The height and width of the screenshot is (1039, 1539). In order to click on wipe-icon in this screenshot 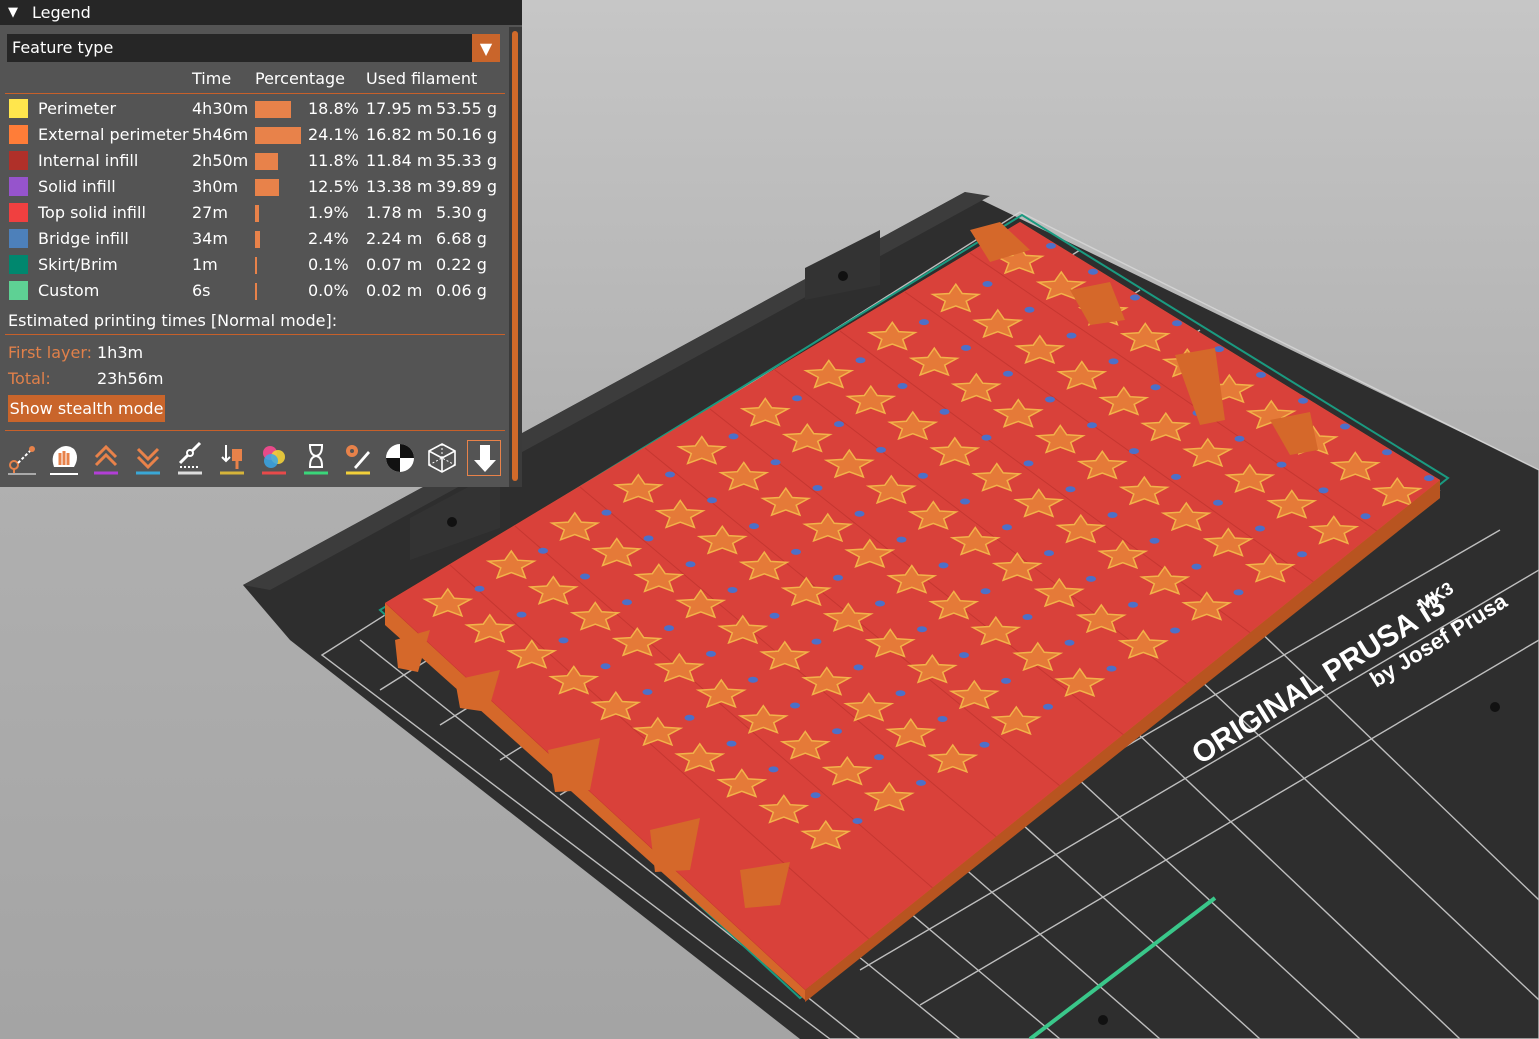, I will do `click(64, 458)`.